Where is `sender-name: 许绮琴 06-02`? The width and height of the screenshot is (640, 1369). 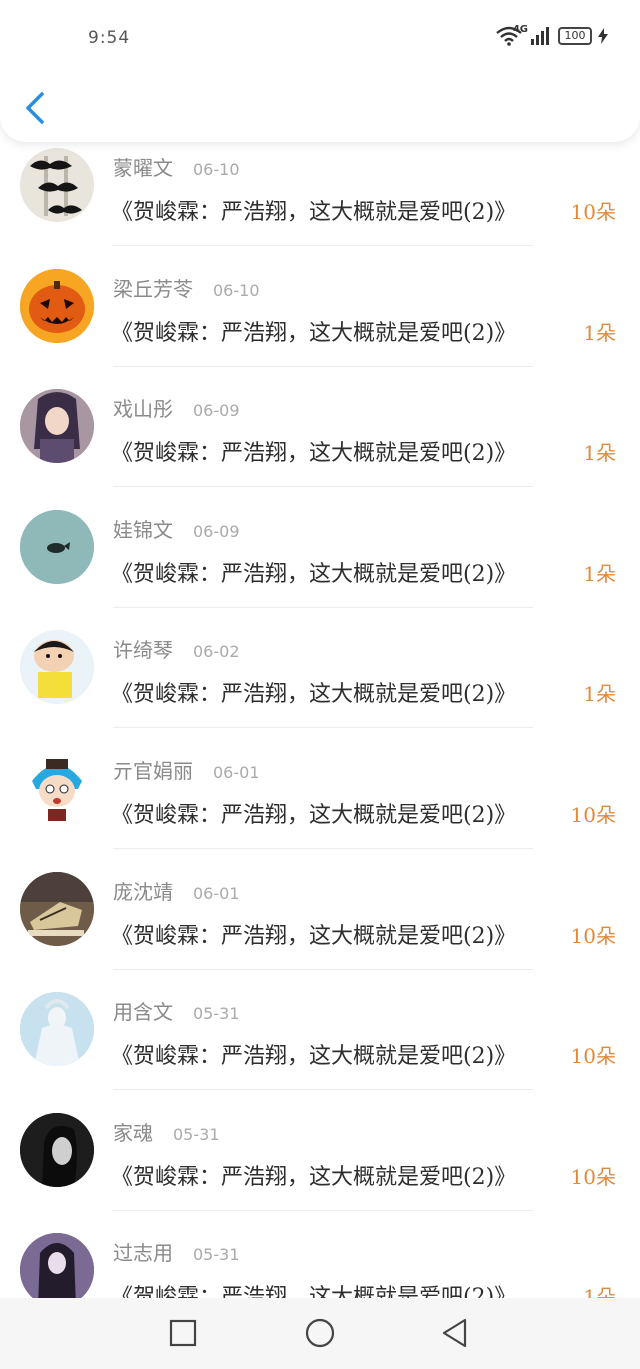
sender-name: 许绮琴 06-02 is located at coordinates (176, 650).